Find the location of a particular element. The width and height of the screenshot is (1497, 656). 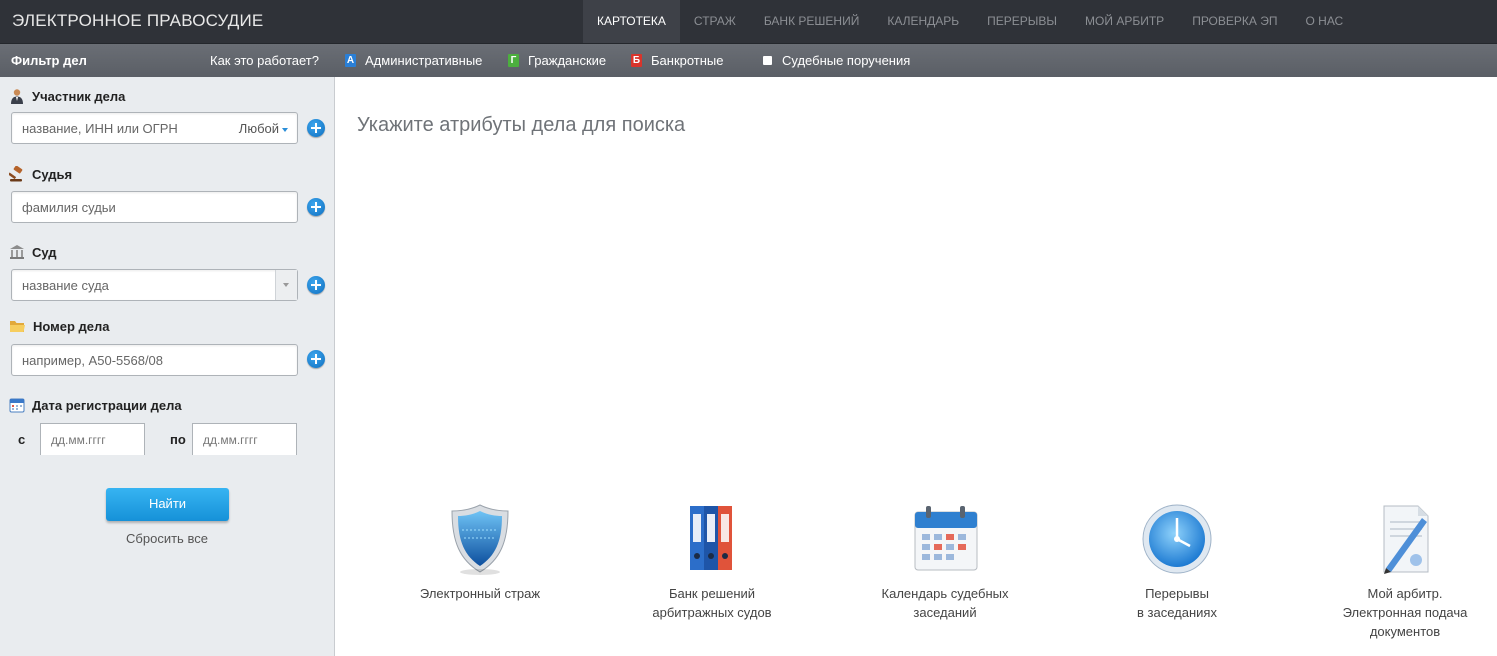

participant-label-row: Участник дела is located at coordinates (67, 96).